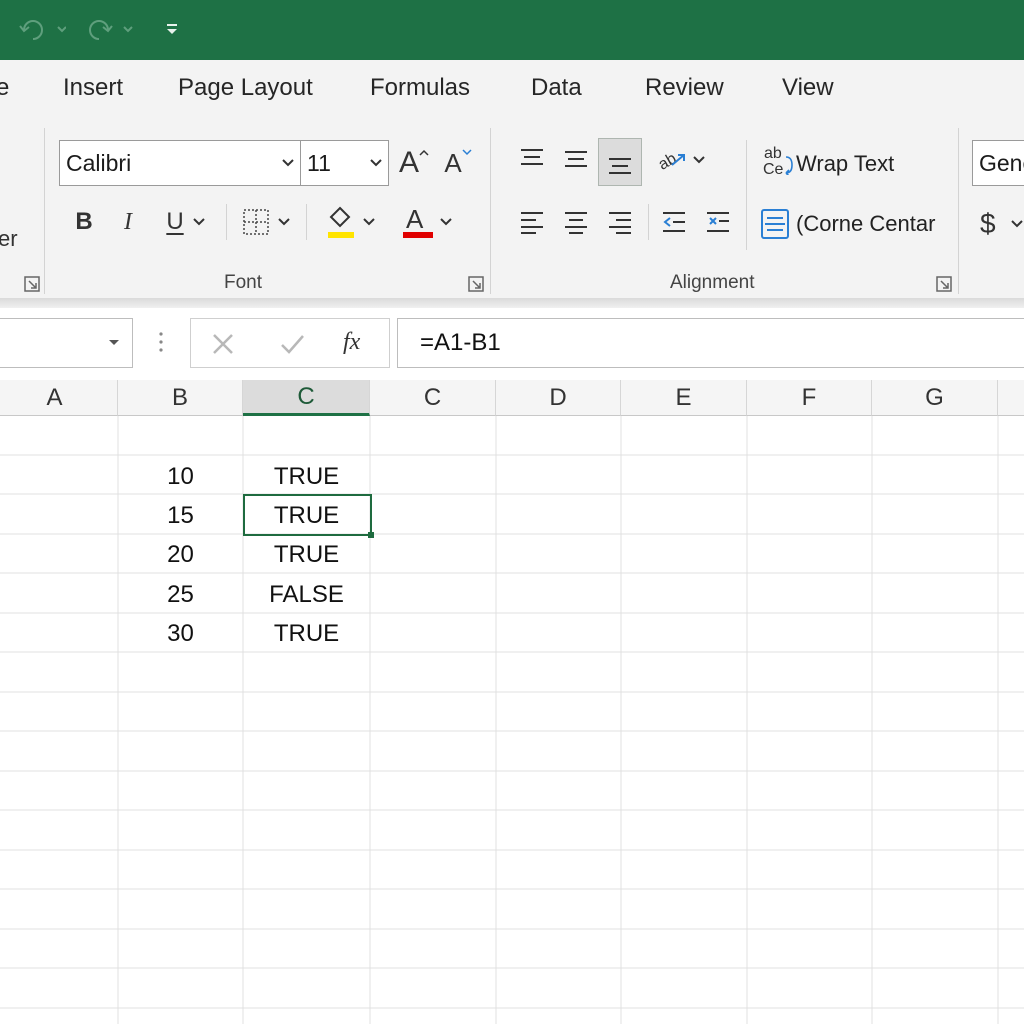  I want to click on enter-check-icon, so click(292, 344).